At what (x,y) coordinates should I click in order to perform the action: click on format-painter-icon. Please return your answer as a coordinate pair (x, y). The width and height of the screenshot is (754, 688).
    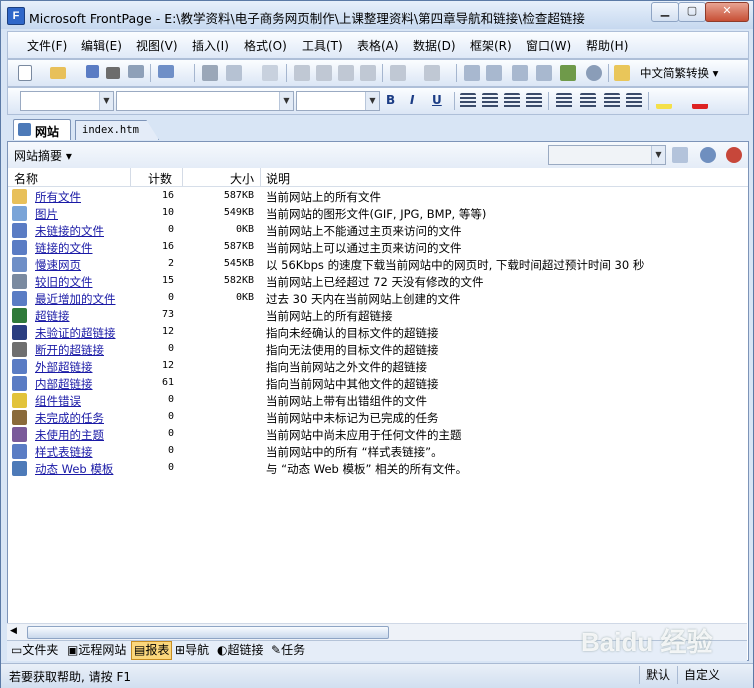
    Looking at the image, I should click on (368, 73).